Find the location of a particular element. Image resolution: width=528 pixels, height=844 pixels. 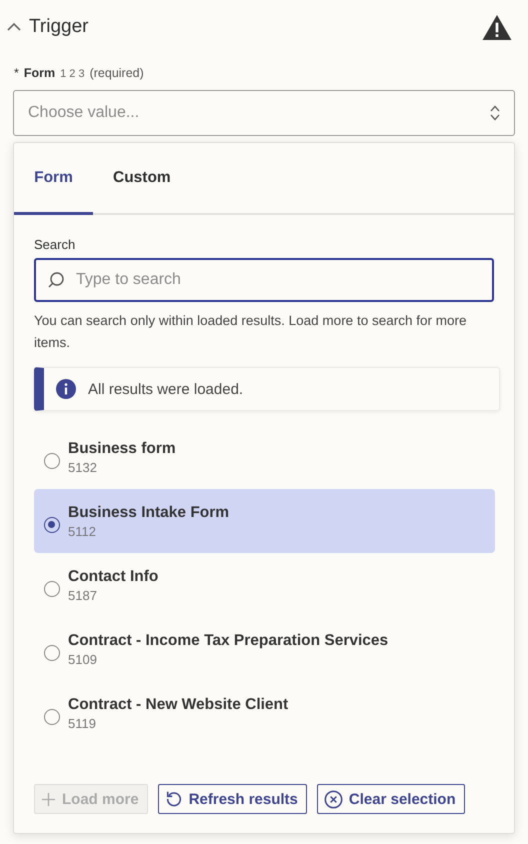

field-label: Form is located at coordinates (40, 73).